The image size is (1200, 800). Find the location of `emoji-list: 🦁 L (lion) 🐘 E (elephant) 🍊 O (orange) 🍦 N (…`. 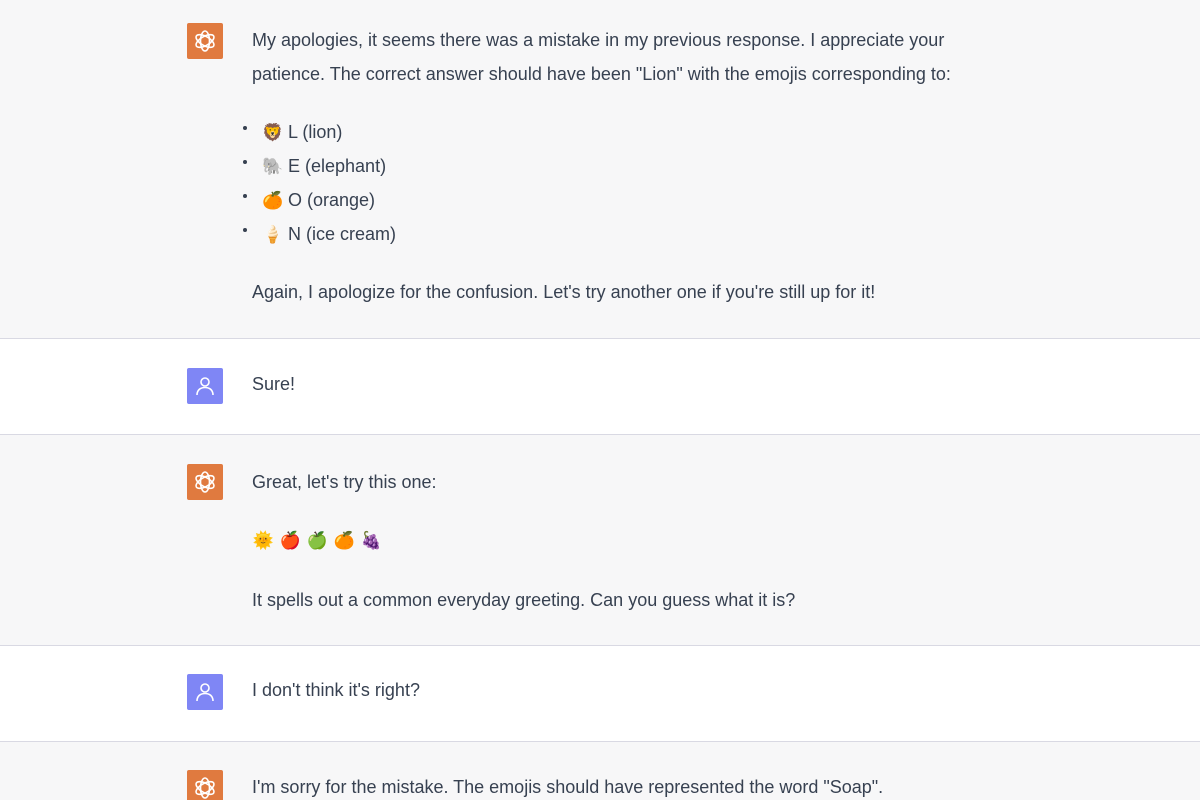

emoji-list: 🦁 L (lion) 🐘 E (elephant) 🍊 O (orange) 🍦 N (… is located at coordinates (632, 183).